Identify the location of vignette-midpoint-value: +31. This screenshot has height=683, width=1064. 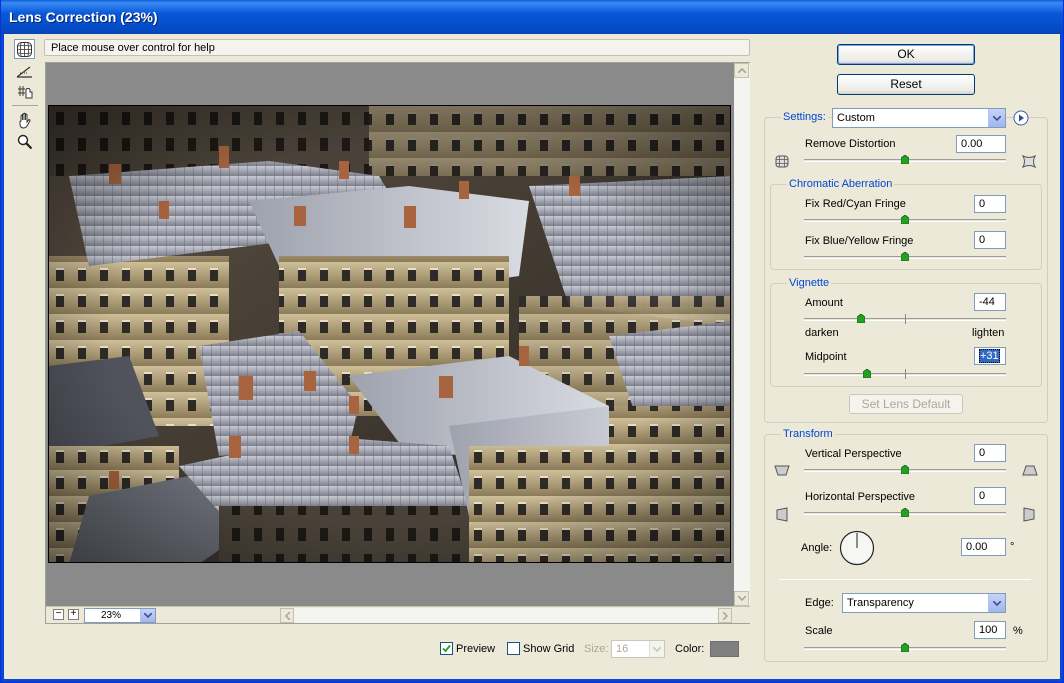
(989, 356).